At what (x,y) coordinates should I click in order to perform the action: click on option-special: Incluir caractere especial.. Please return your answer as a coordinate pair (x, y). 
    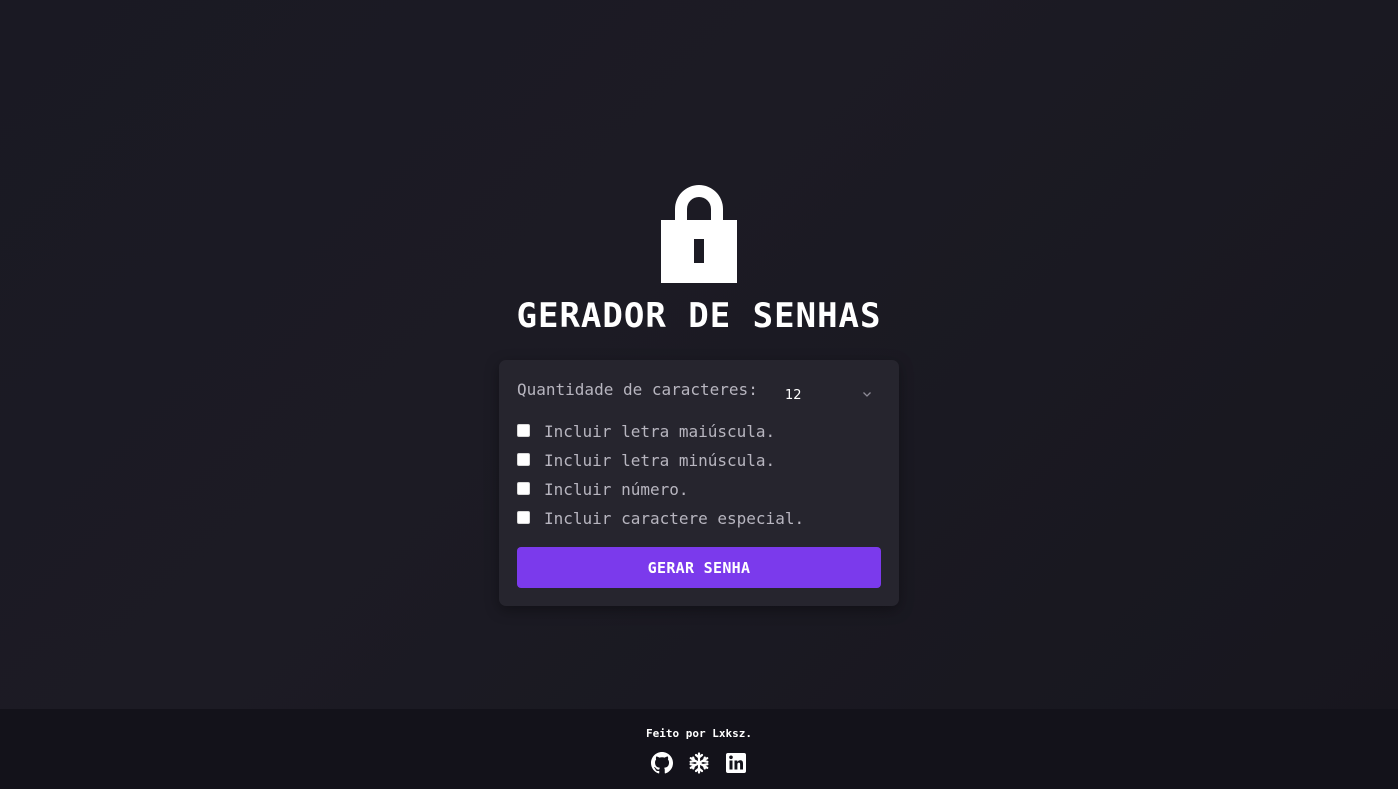
    Looking at the image, I should click on (699, 519).